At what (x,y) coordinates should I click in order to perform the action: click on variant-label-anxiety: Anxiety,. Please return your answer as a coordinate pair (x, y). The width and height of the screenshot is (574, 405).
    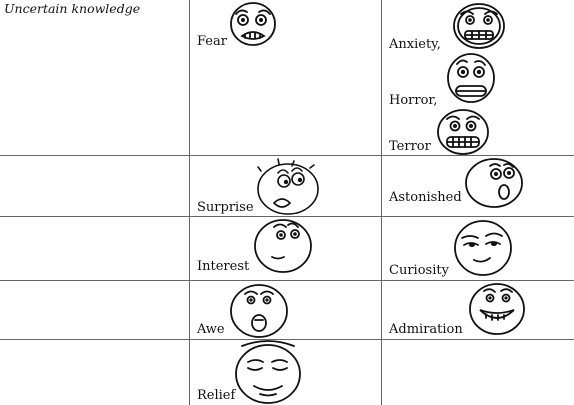
    Looking at the image, I should click on (415, 44).